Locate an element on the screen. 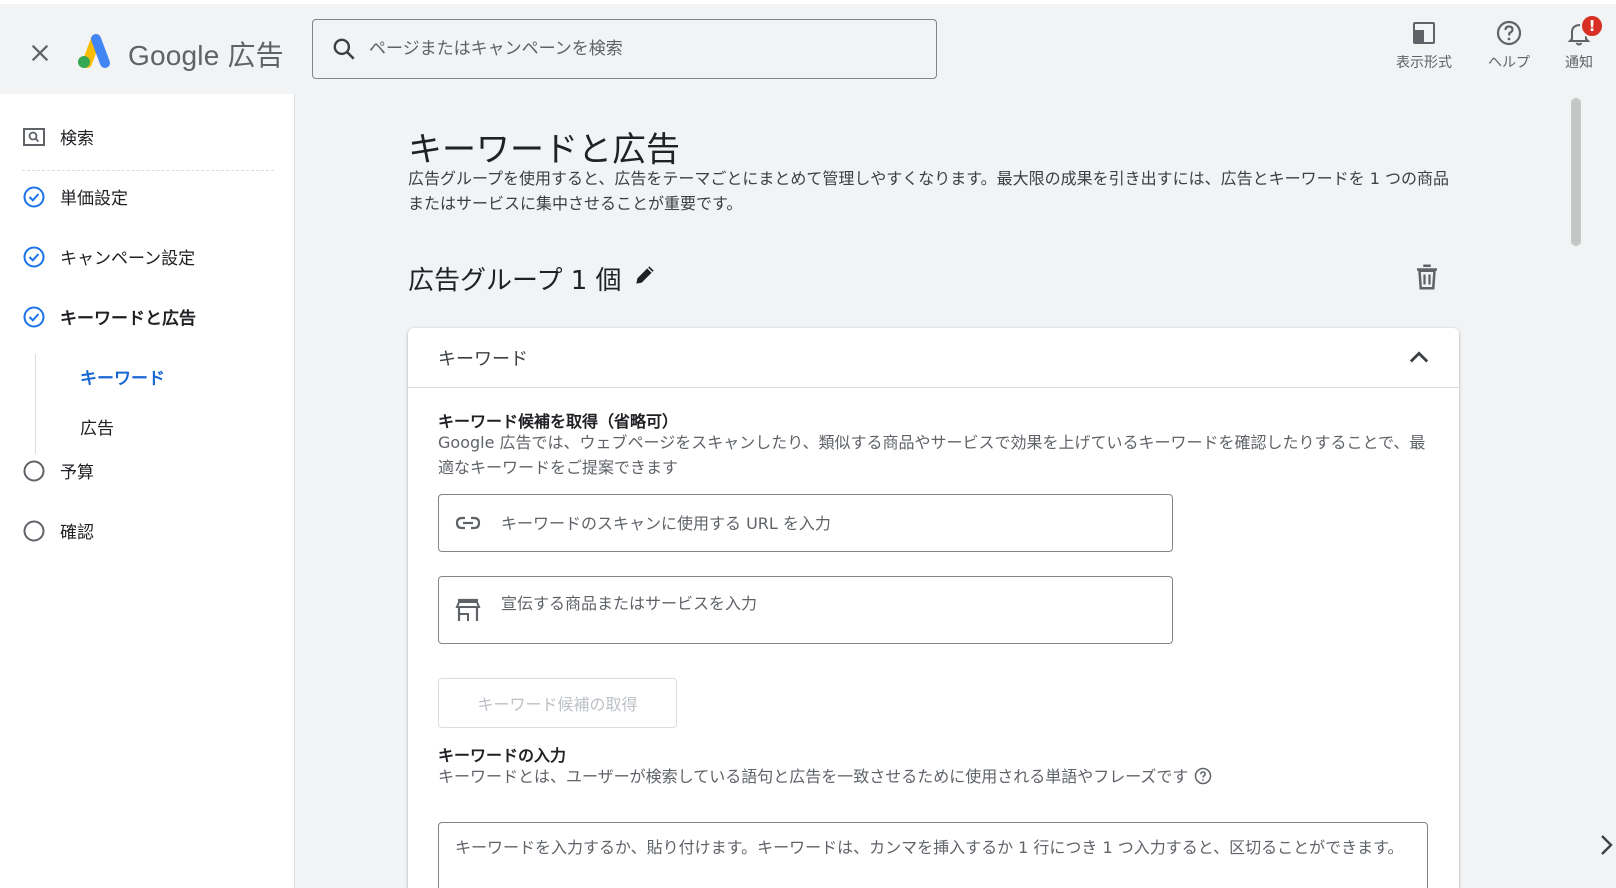 The image size is (1616, 888). suggest-title: キーワード候補を取得（省略可） is located at coordinates (558, 421).